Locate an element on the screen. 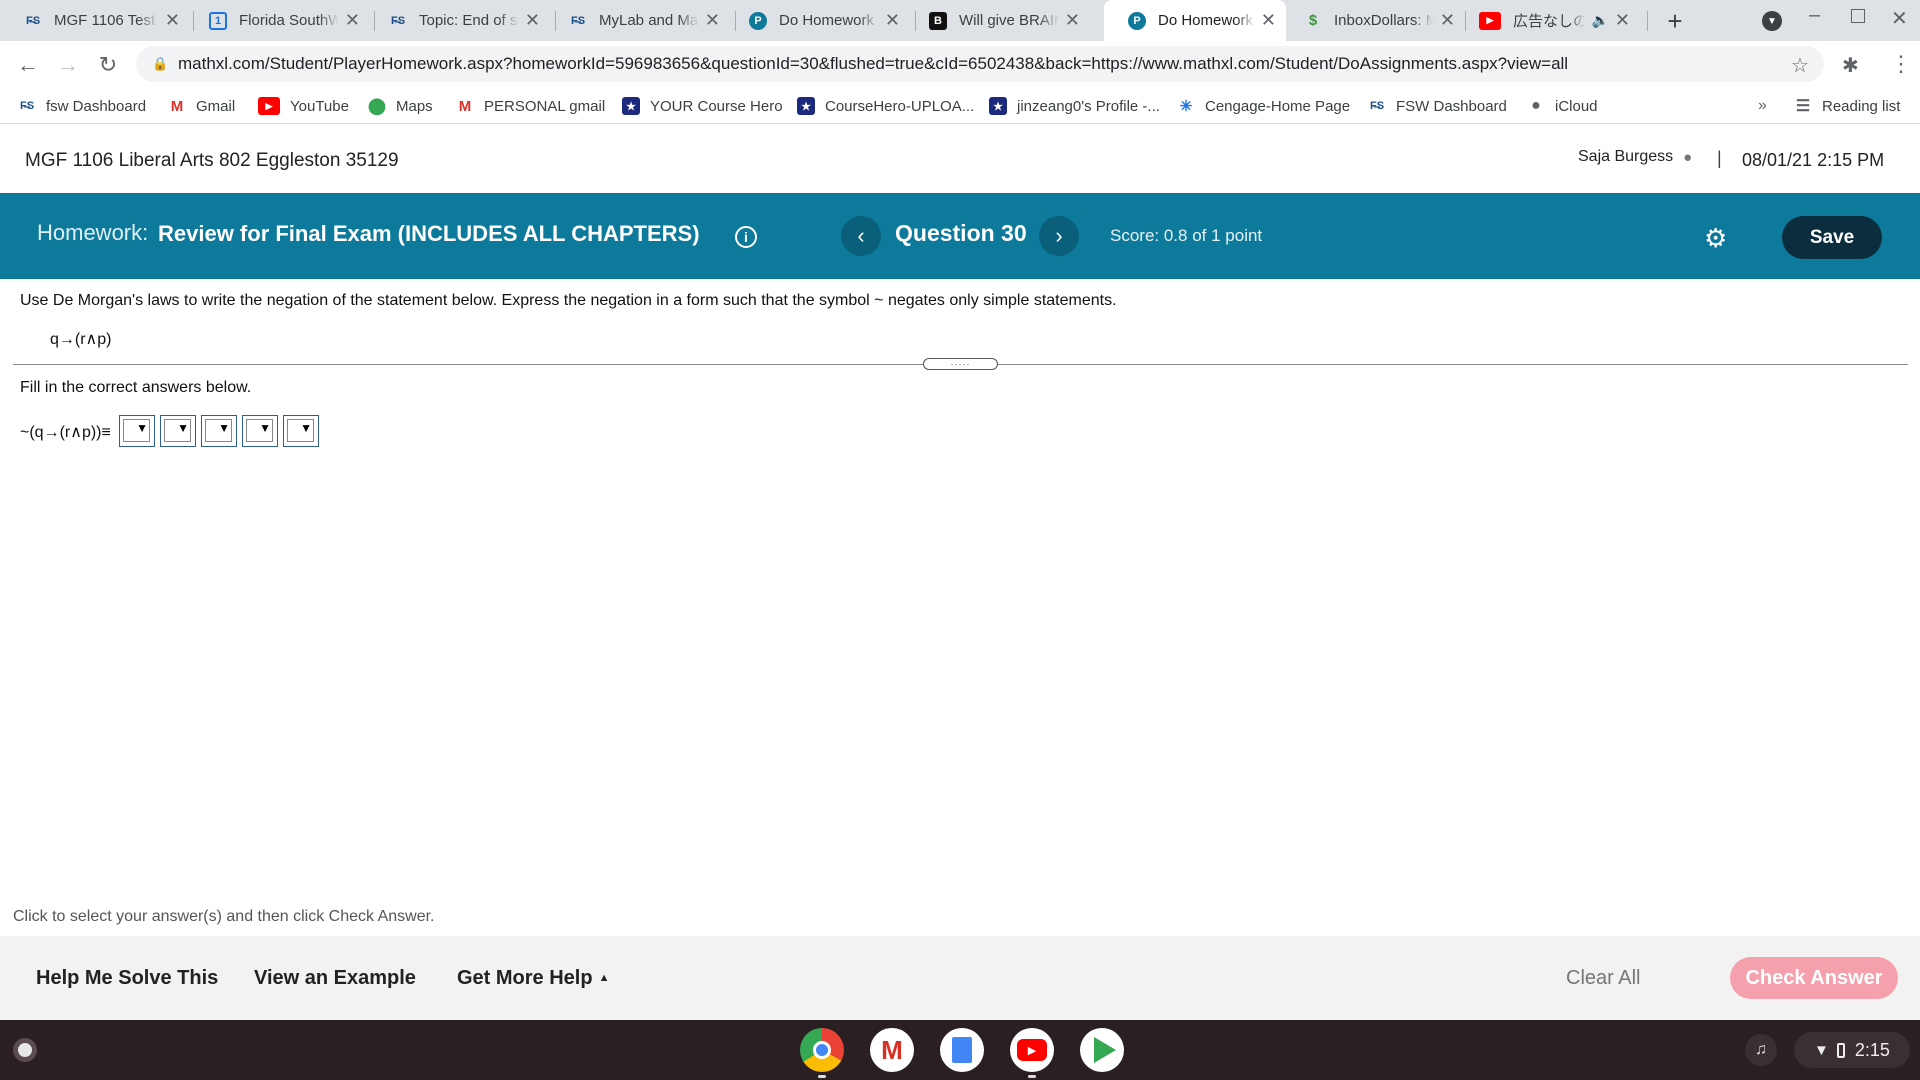 Image resolution: width=1920 pixels, height=1080 pixels. reading-list-button: ☰ Reading list is located at coordinates (1847, 106).